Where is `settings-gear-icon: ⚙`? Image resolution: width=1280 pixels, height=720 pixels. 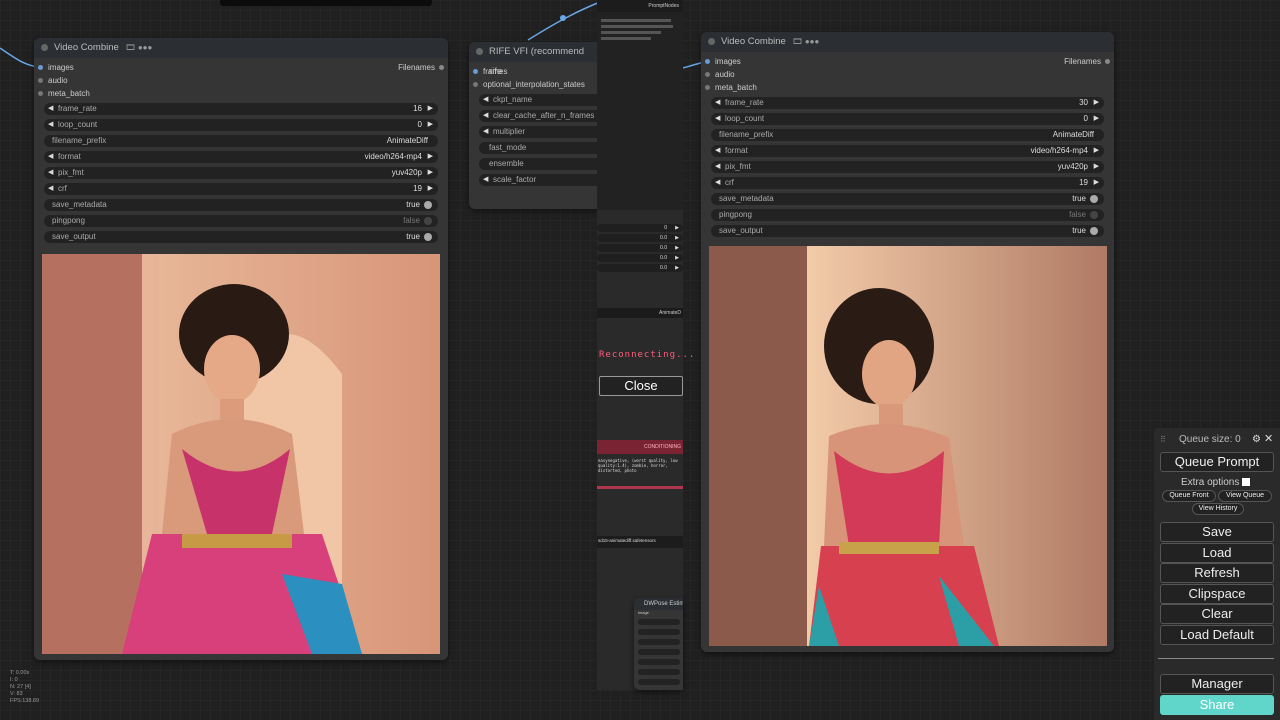 settings-gear-icon: ⚙ is located at coordinates (1256, 439).